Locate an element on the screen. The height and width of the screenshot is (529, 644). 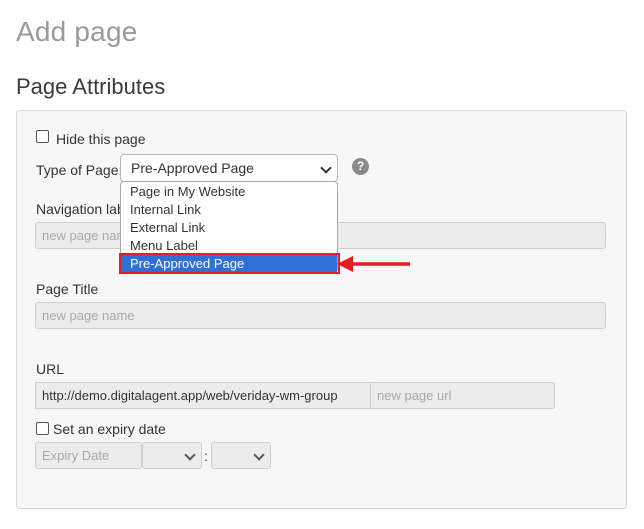
option-external-link: External Link is located at coordinates (229, 228).